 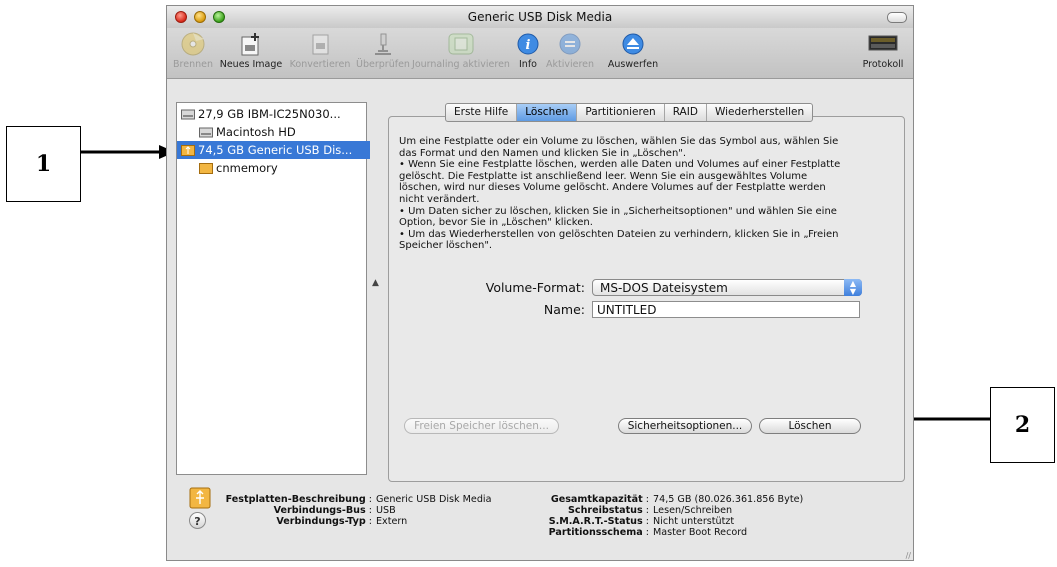 I want to click on info-value: Extern, so click(x=392, y=521).